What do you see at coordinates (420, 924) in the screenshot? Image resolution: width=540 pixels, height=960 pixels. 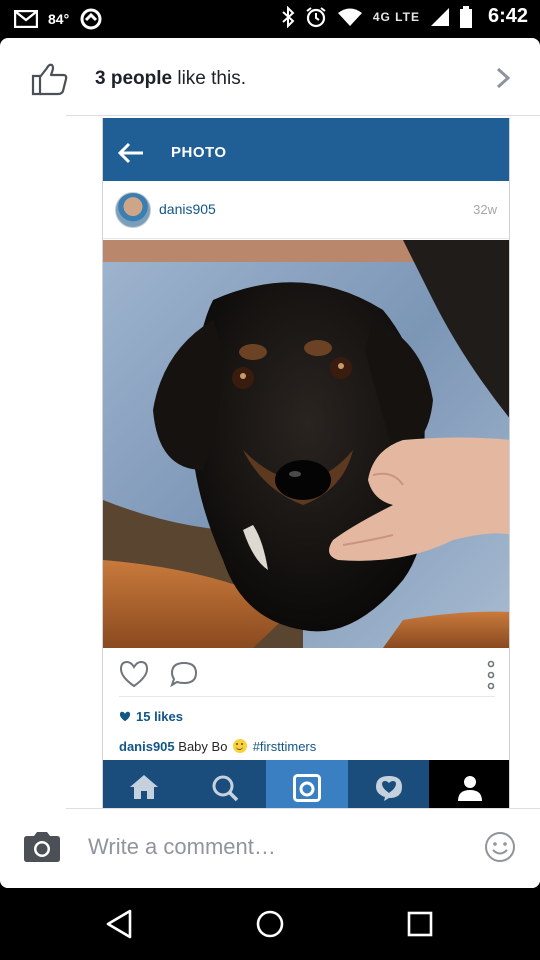 I see `recents-icon` at bounding box center [420, 924].